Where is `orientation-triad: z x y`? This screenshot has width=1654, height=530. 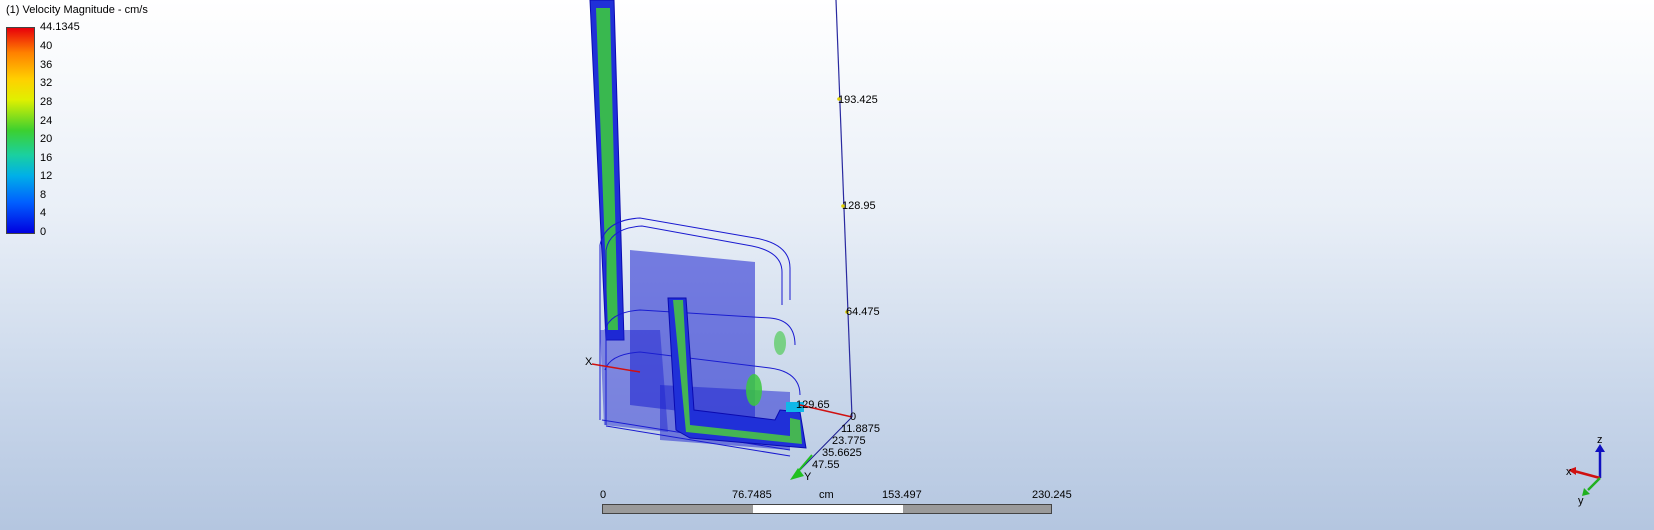 orientation-triad: z x y is located at coordinates (1585, 470).